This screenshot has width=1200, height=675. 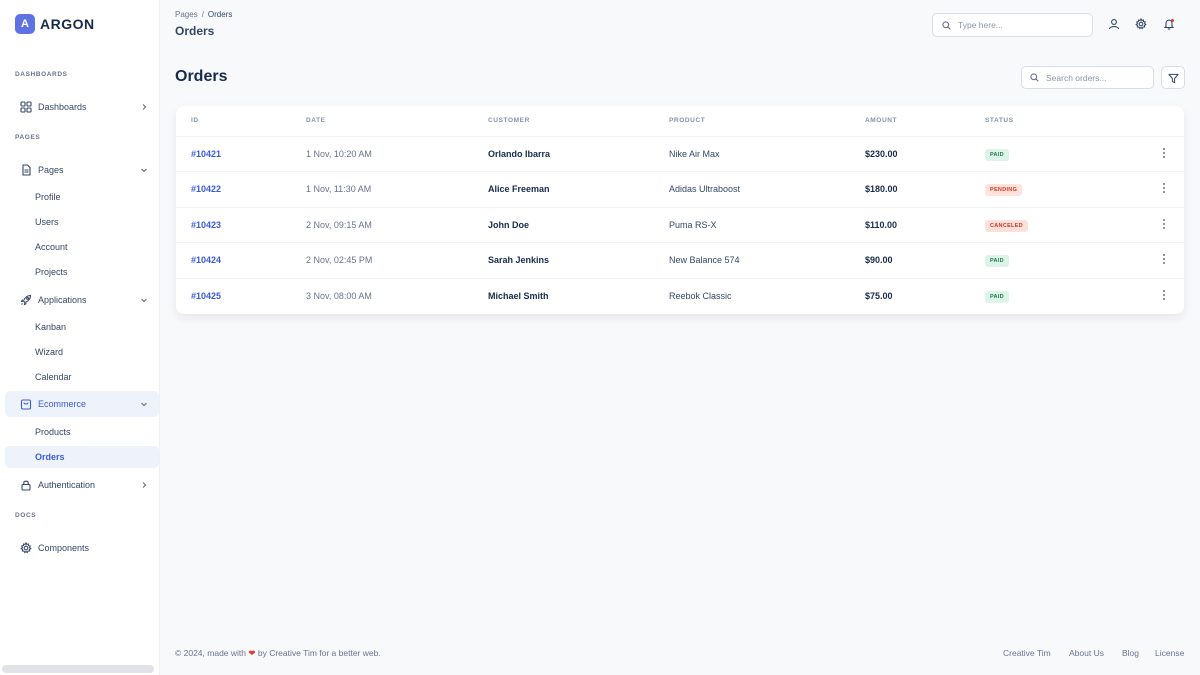 I want to click on sidebar-item-authentication: Authentication, so click(x=82, y=485).